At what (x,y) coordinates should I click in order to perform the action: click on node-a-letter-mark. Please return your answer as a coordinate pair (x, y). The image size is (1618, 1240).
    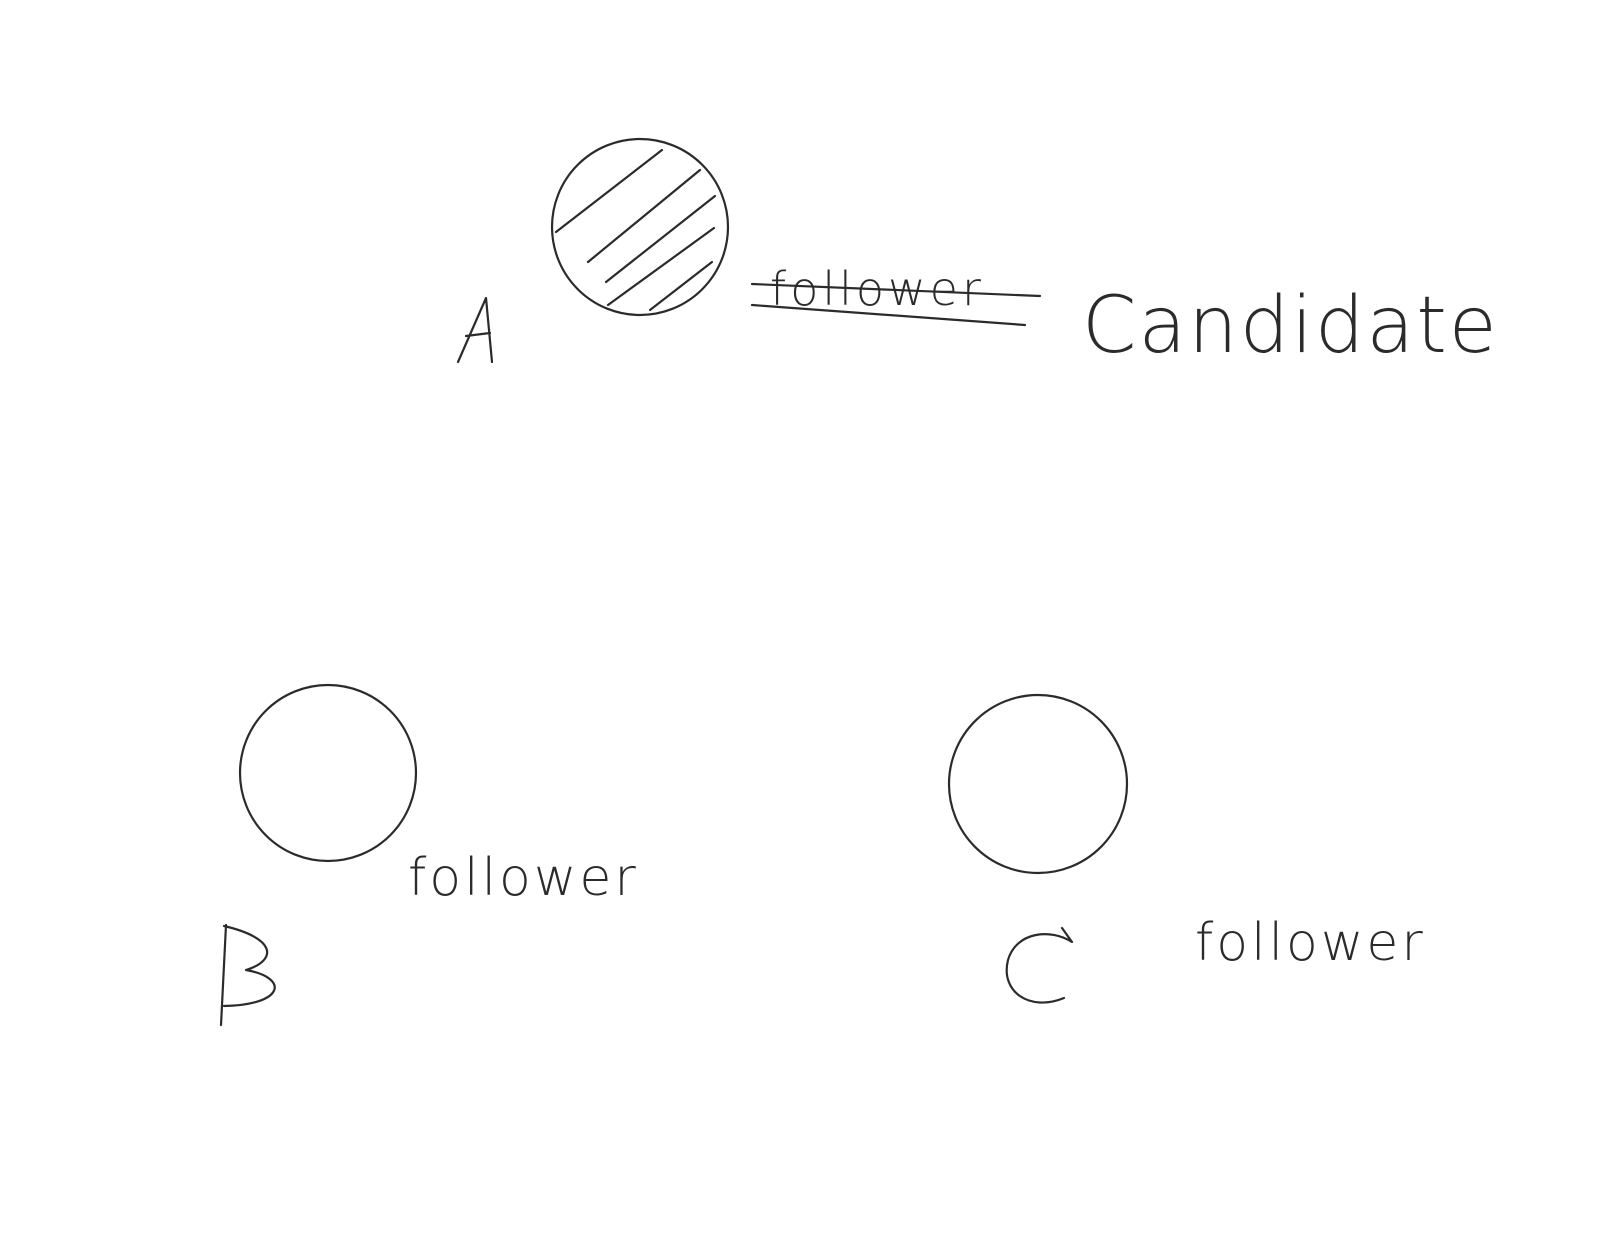
    Looking at the image, I should click on (475, 330).